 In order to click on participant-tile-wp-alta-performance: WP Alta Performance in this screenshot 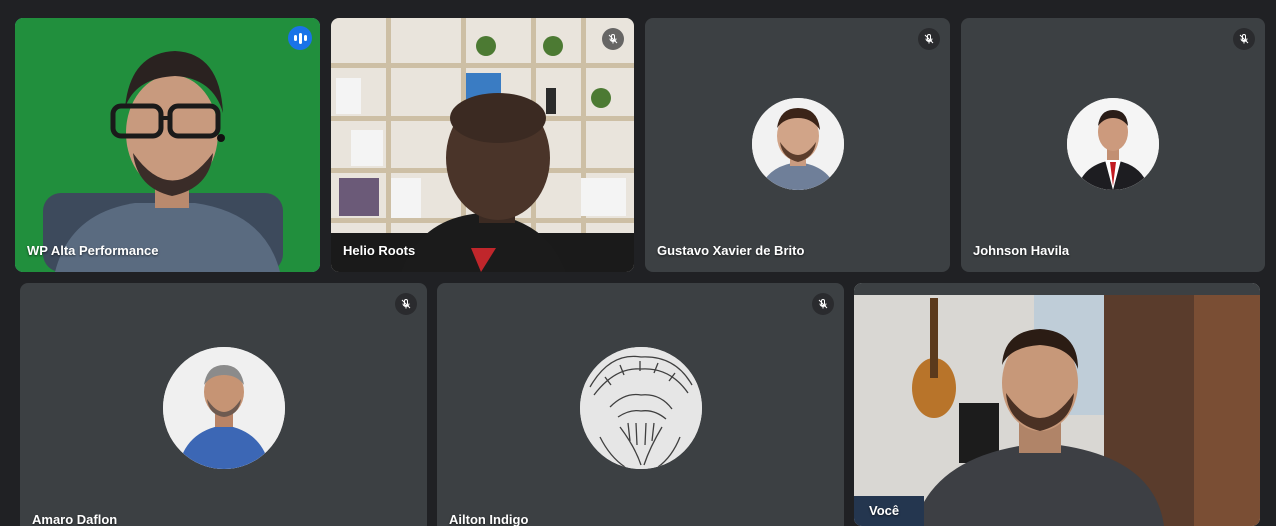, I will do `click(167, 145)`.